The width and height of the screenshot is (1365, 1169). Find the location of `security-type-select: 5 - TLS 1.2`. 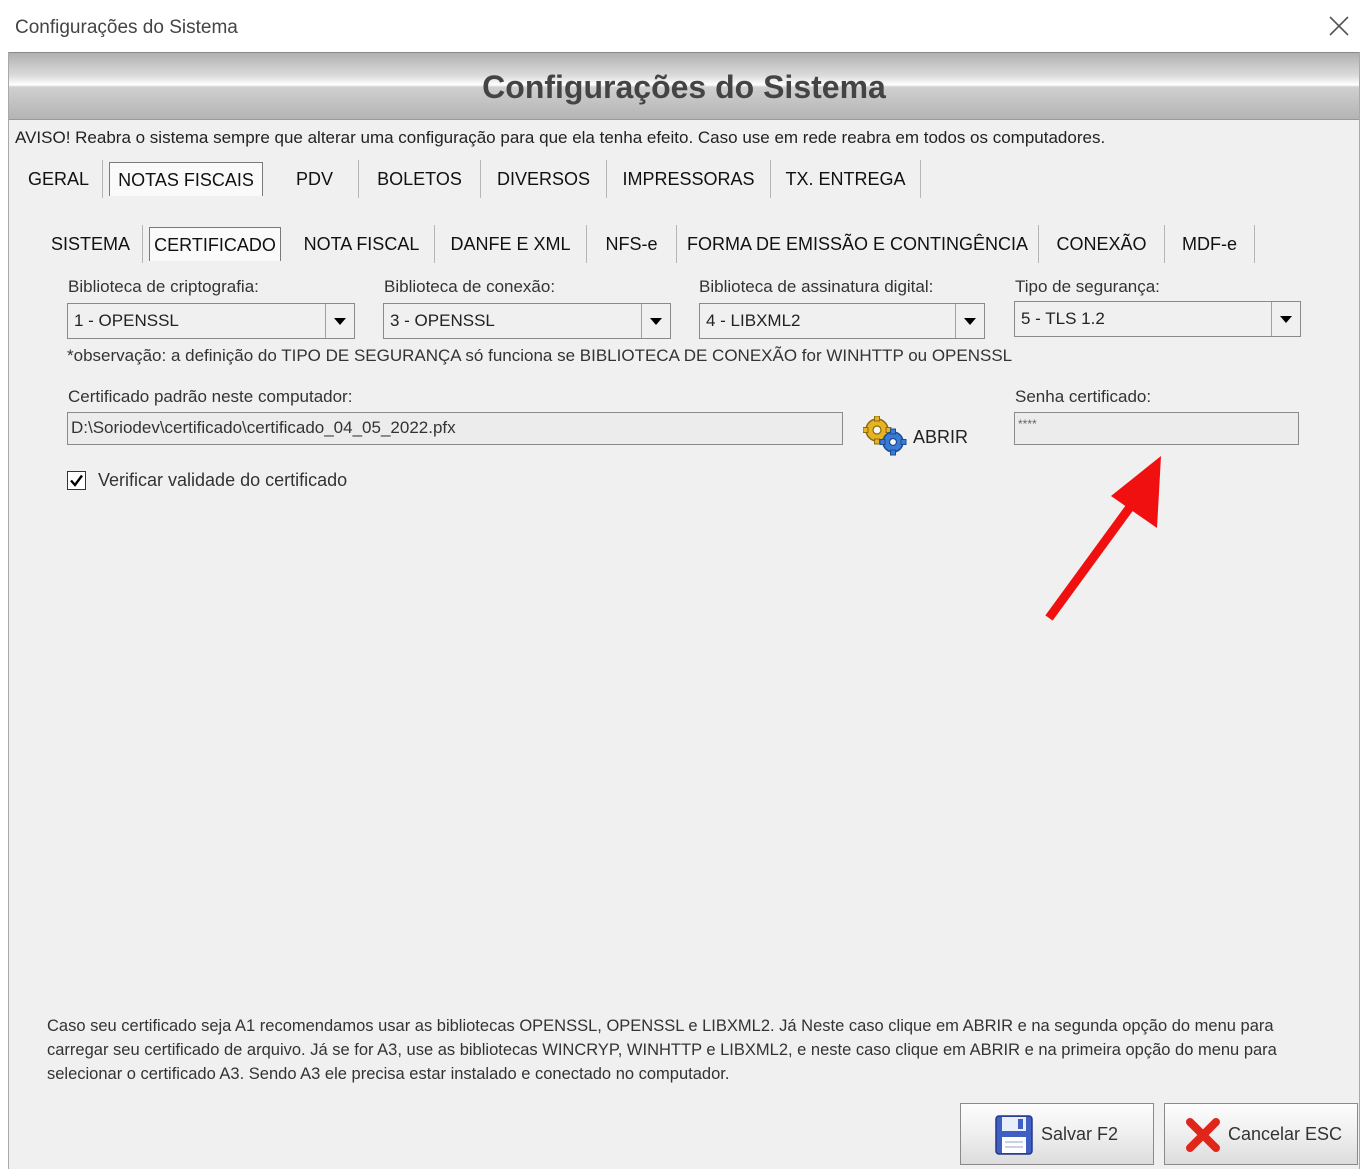

security-type-select: 5 - TLS 1.2 is located at coordinates (1157, 319).